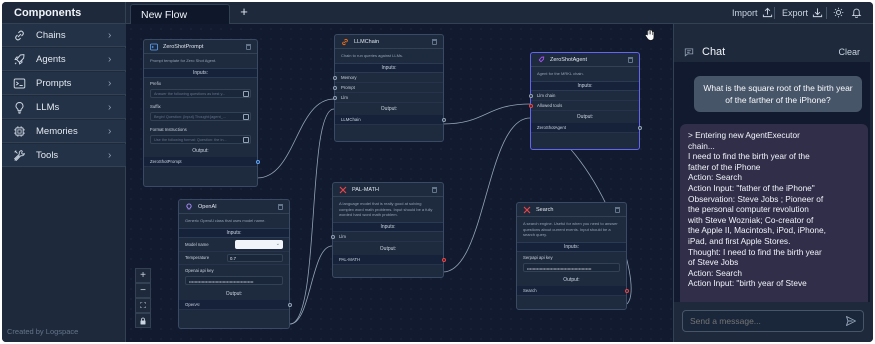 The image size is (875, 344). I want to click on output-name: PAL-MATH, so click(350, 259).